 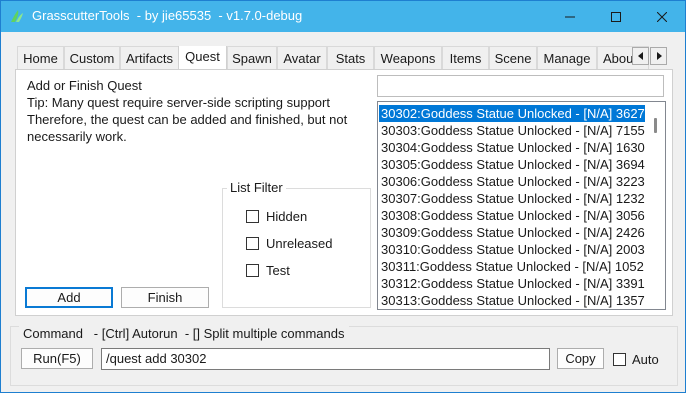 I want to click on tab-weapons: Weapons, so click(x=408, y=57).